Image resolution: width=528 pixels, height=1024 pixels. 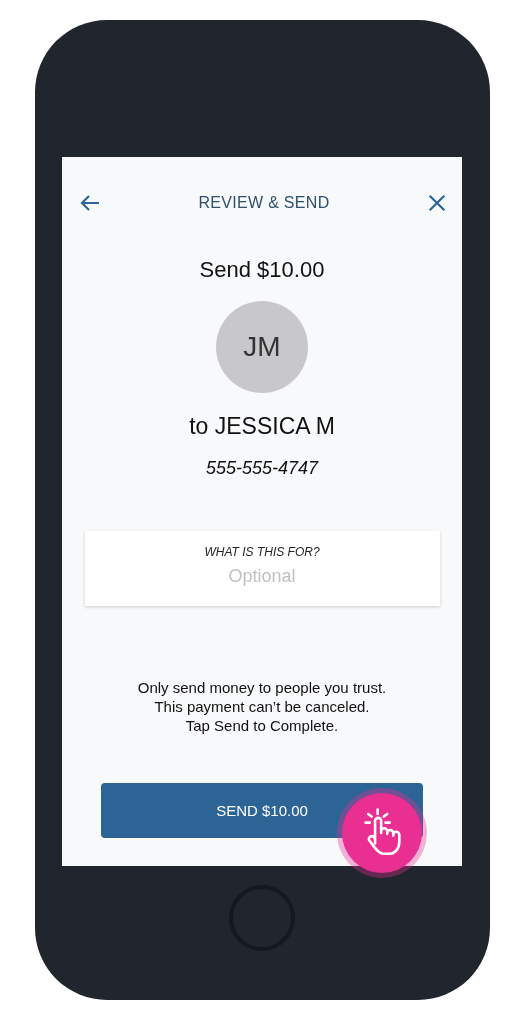 I want to click on amount-title: Send $10.00, so click(x=262, y=270).